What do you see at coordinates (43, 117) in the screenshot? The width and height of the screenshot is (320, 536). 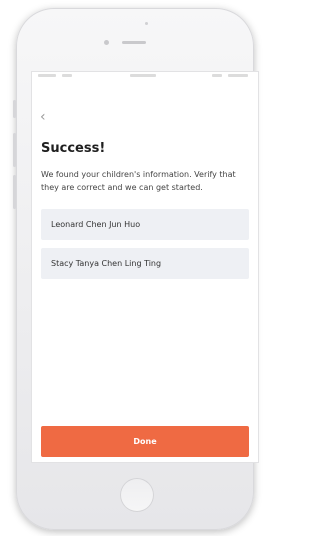 I see `back-chevron-icon: ‹` at bounding box center [43, 117].